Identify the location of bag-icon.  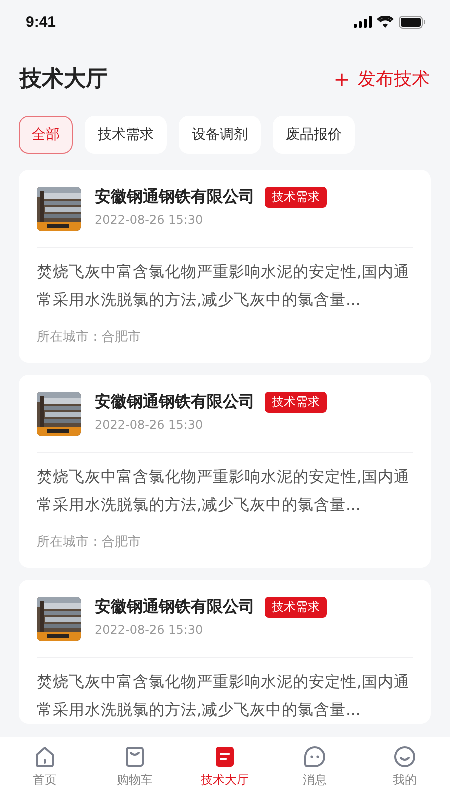
(135, 757).